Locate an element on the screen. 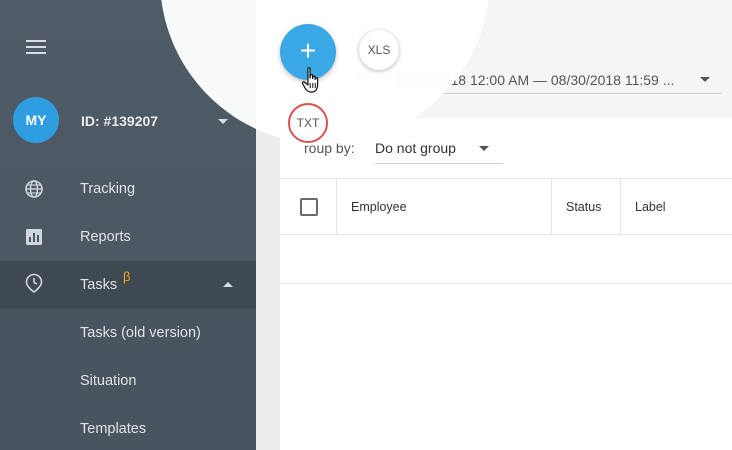 The height and width of the screenshot is (450, 732). sidebar-item-label: Templates is located at coordinates (113, 429).